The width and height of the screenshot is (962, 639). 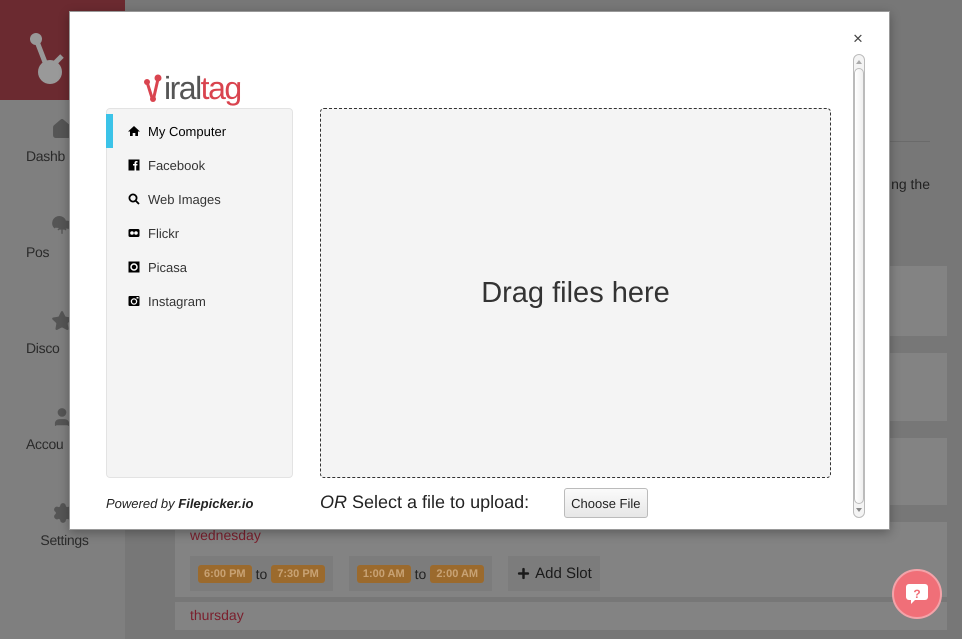 What do you see at coordinates (524, 573) in the screenshot?
I see `plus-icon` at bounding box center [524, 573].